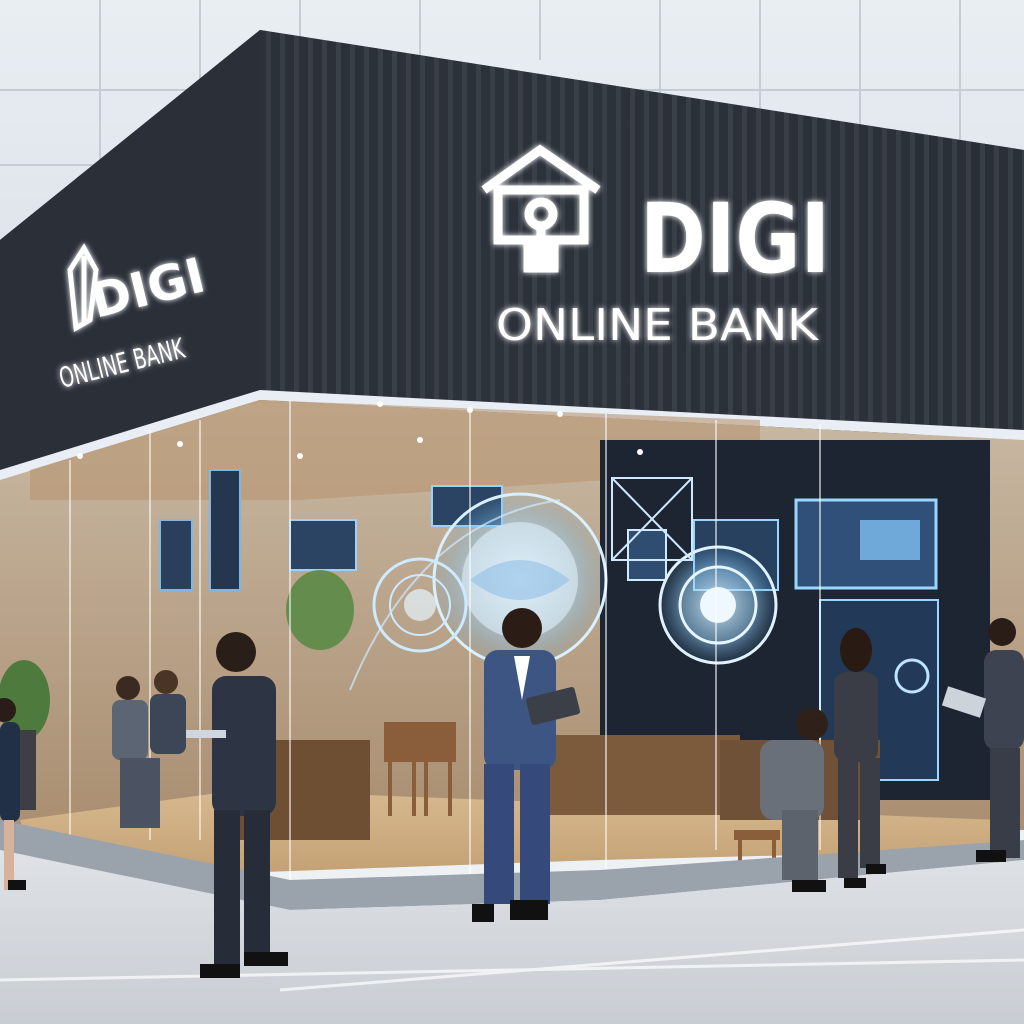  Describe the element at coordinates (657, 325) in the screenshot. I see `main-sign-subtitle: ONLINE BANK` at that location.